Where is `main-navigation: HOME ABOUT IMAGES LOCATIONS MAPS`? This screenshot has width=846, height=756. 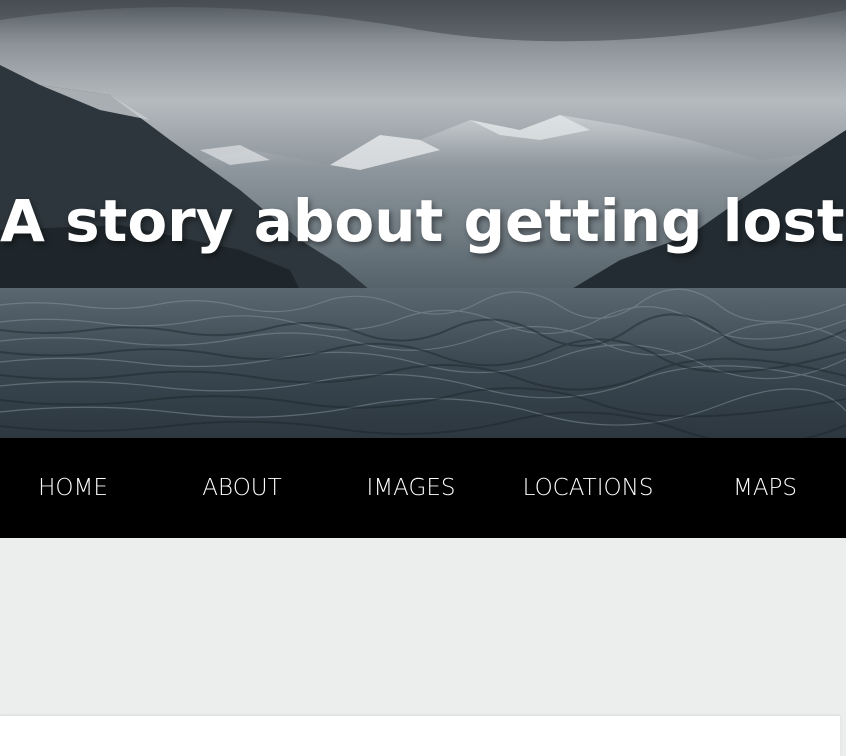 main-navigation: HOME ABOUT IMAGES LOCATIONS MAPS is located at coordinates (423, 488).